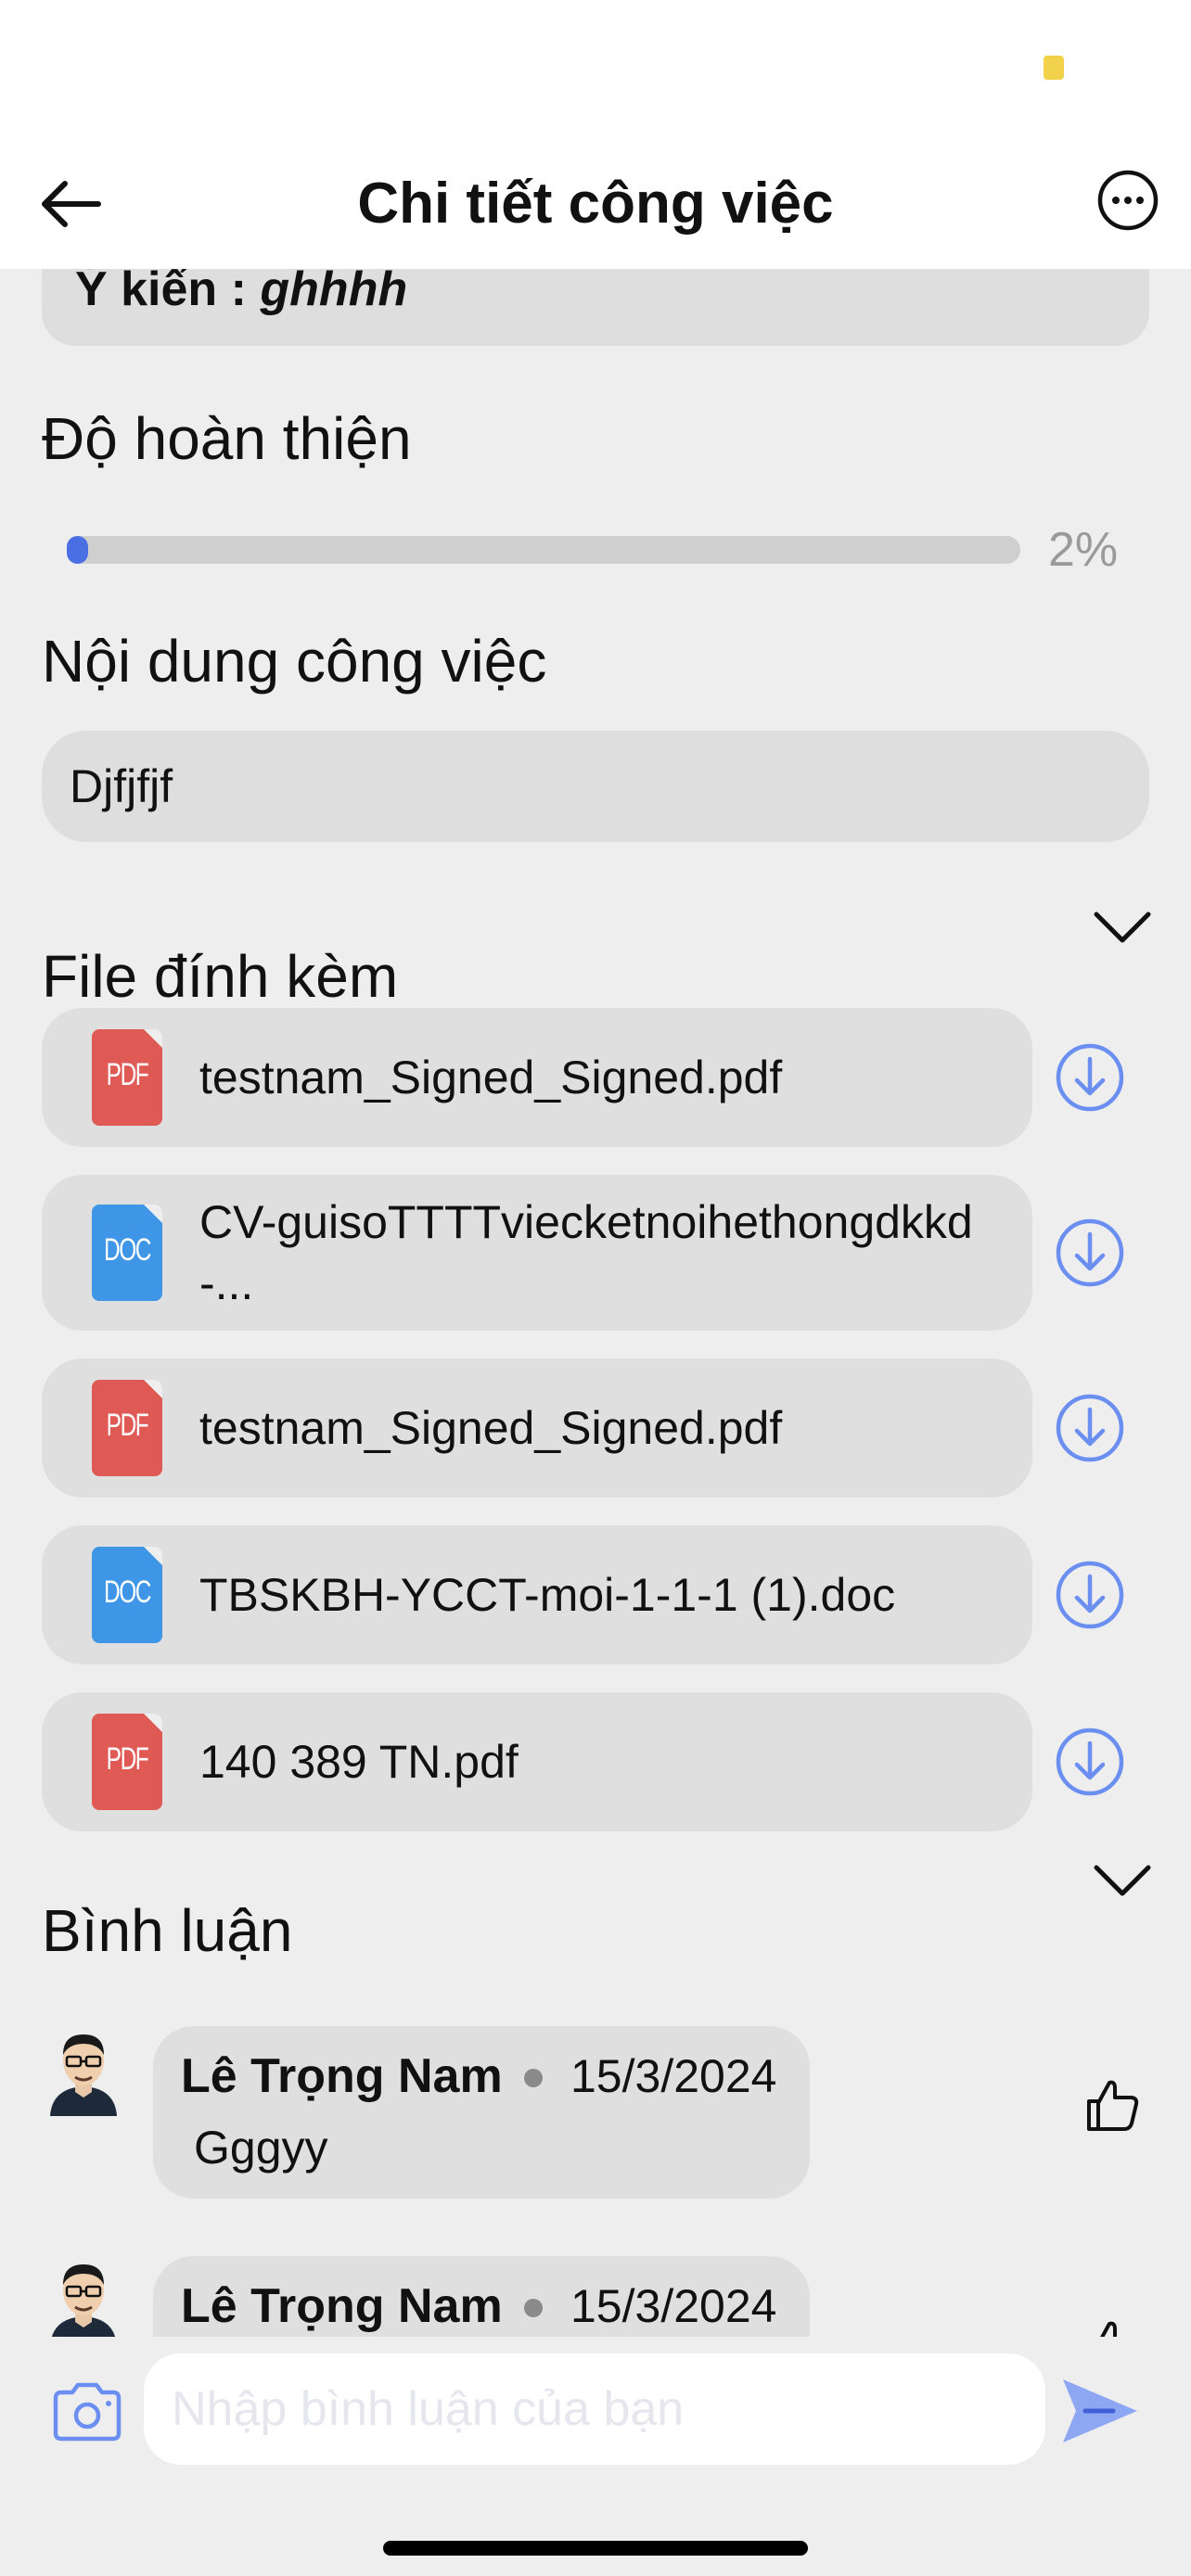 The image size is (1191, 2576). Describe the element at coordinates (334, 292) in the screenshot. I see `opinion-value: ghhhh` at that location.